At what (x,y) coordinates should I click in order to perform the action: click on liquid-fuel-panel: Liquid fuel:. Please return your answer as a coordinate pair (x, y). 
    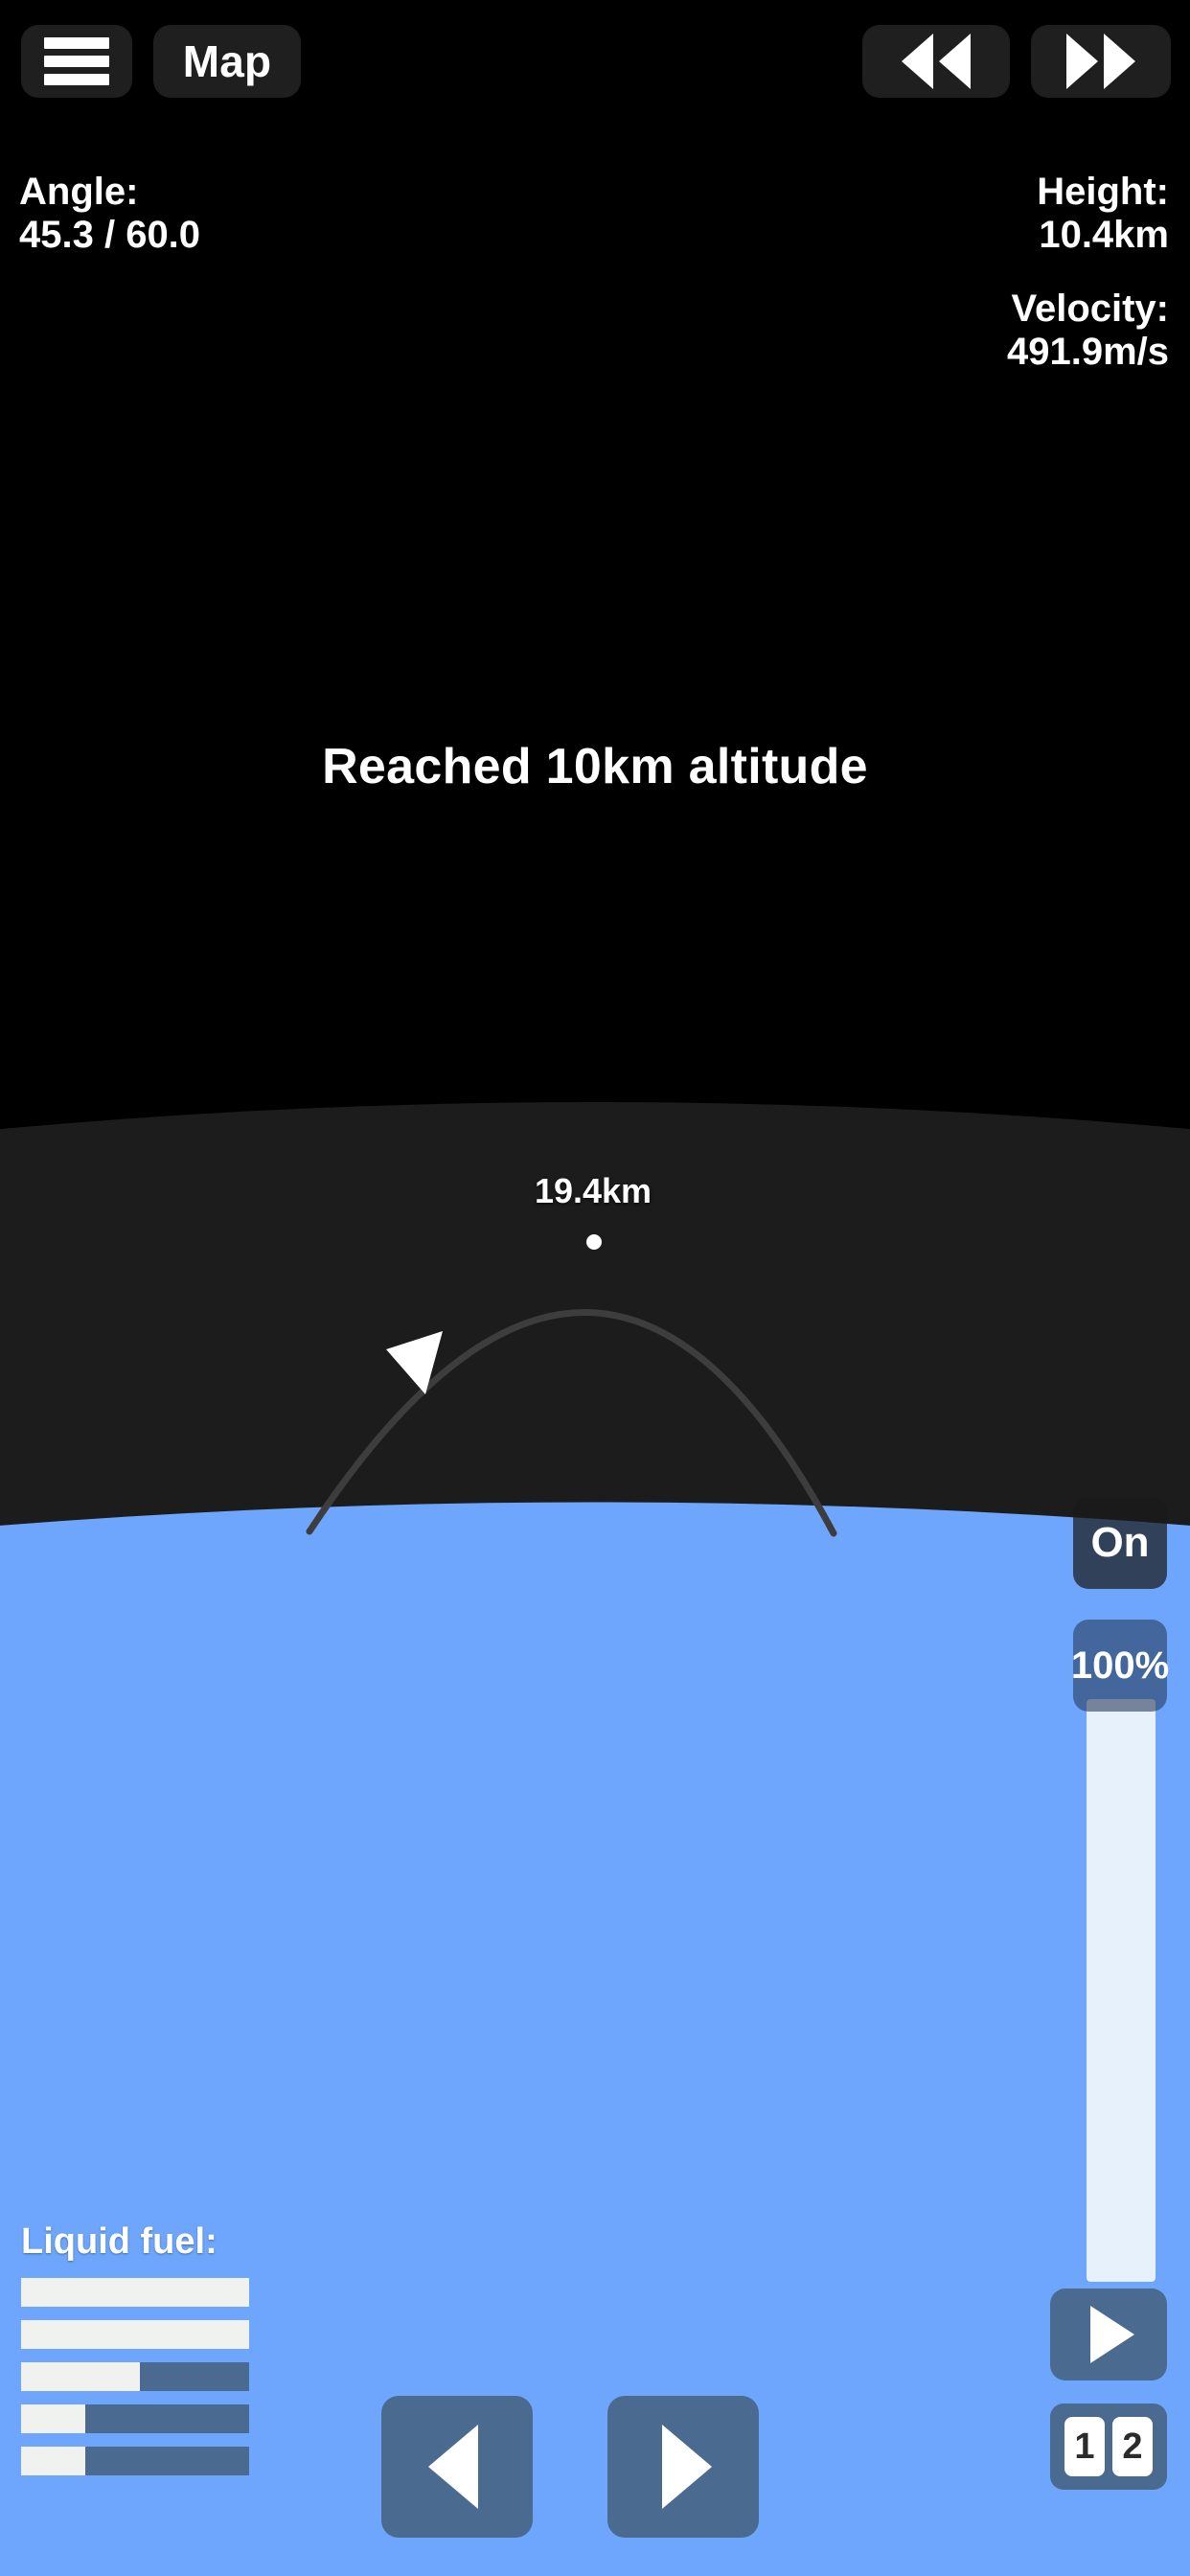
    Looking at the image, I should click on (146, 2355).